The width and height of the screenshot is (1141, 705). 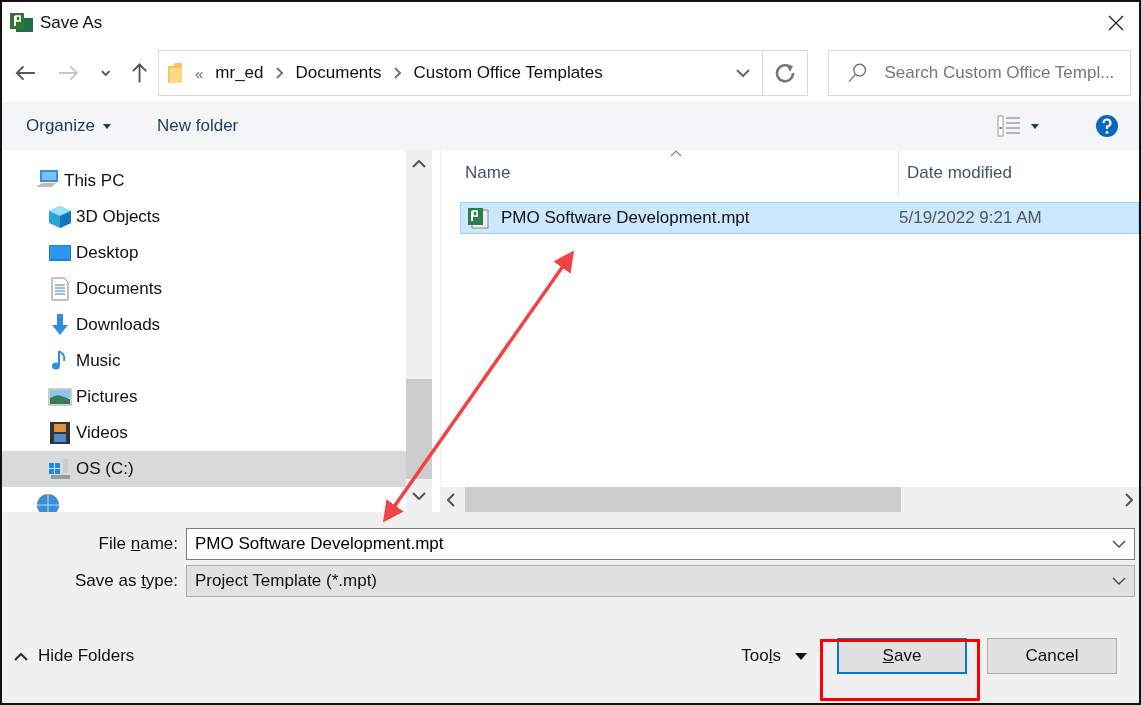 I want to click on file-date: 5/19/2022 9:21 AM, so click(x=970, y=218).